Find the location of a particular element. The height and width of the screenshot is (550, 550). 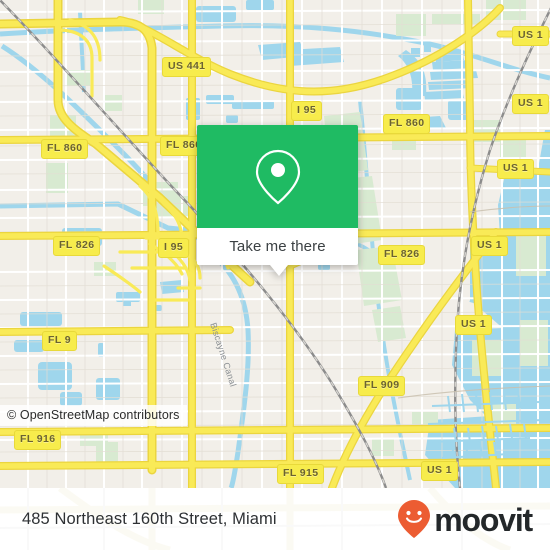

map-pin-icon is located at coordinates (277, 176).